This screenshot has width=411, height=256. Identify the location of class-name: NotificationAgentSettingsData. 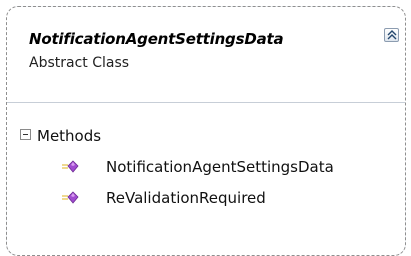
(156, 39).